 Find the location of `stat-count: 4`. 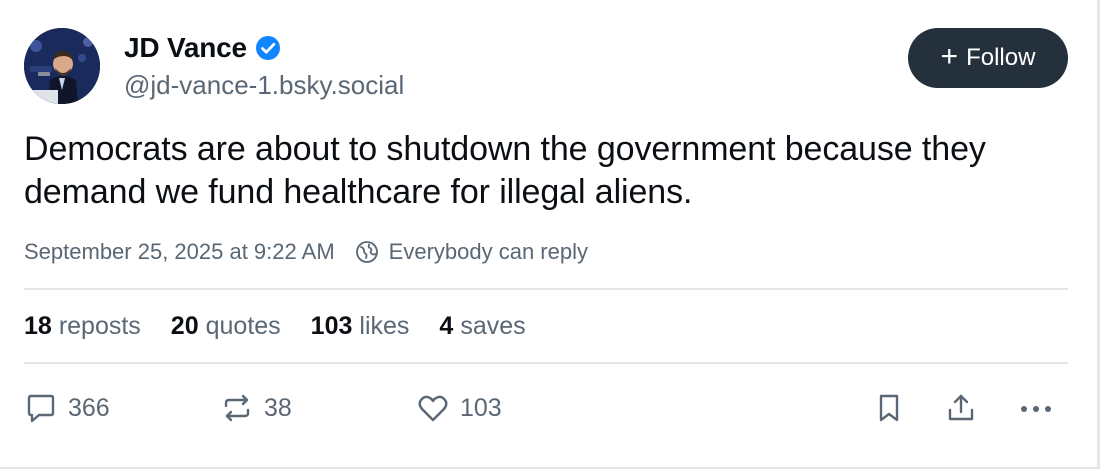

stat-count: 4 is located at coordinates (446, 325).